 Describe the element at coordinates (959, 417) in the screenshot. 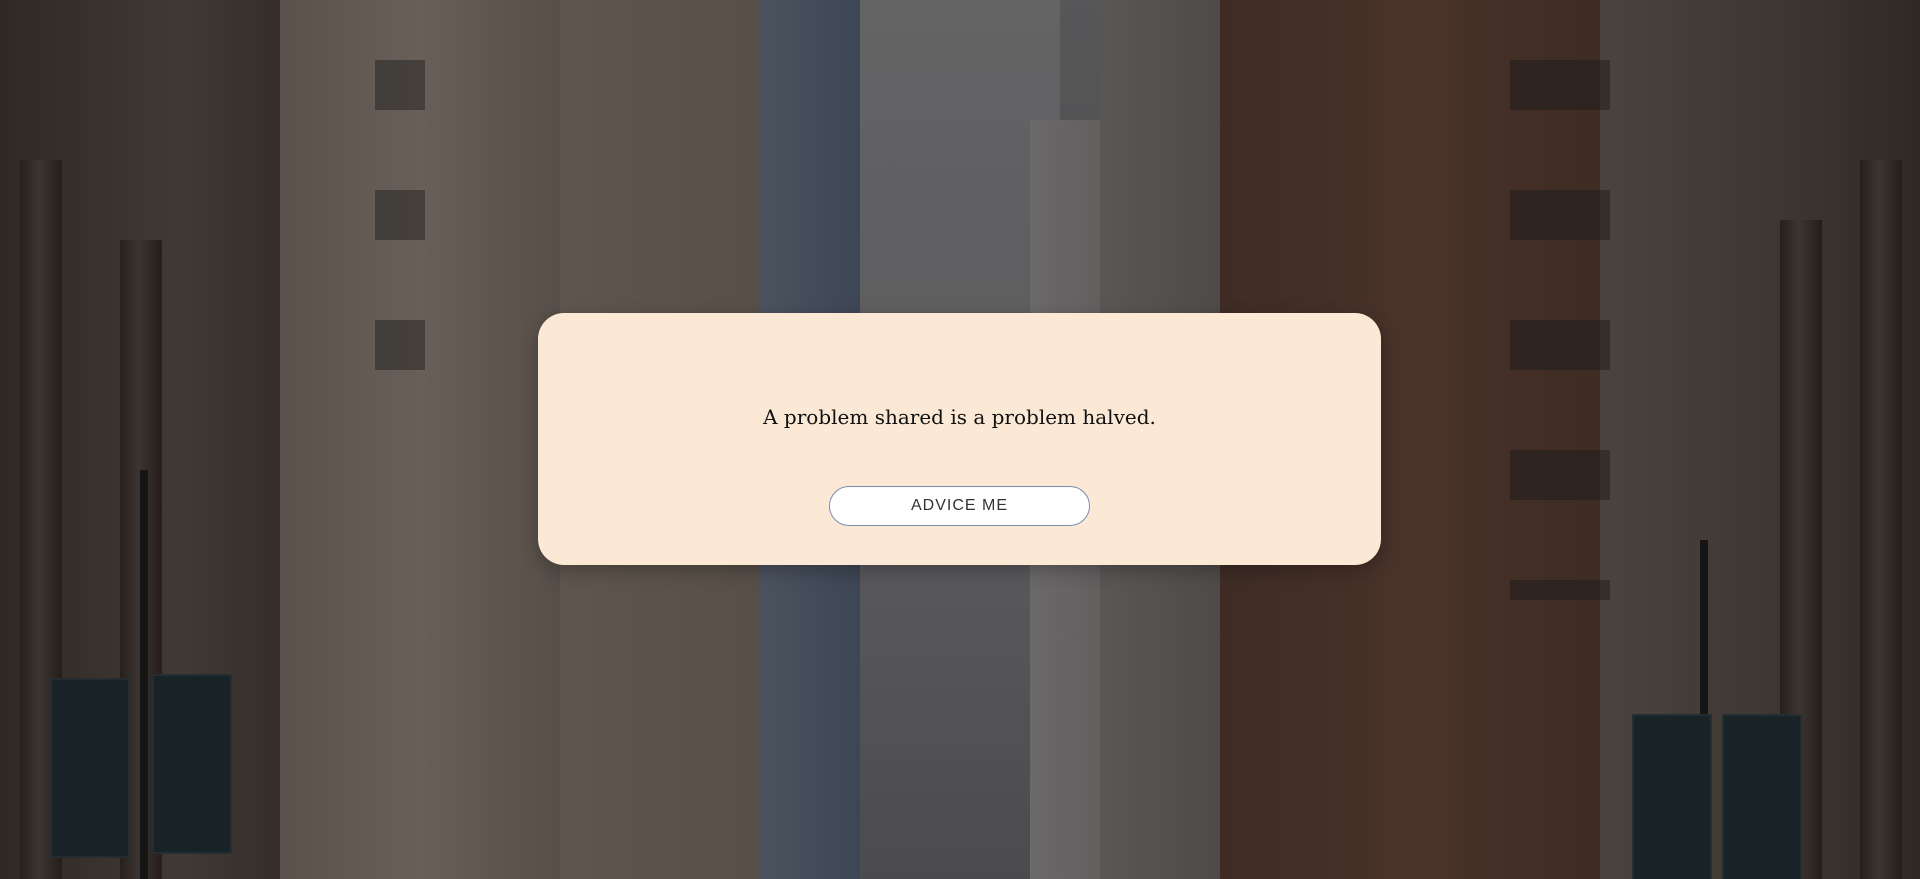

I see `advice-quote: A problem shared is a problem halved.` at that location.